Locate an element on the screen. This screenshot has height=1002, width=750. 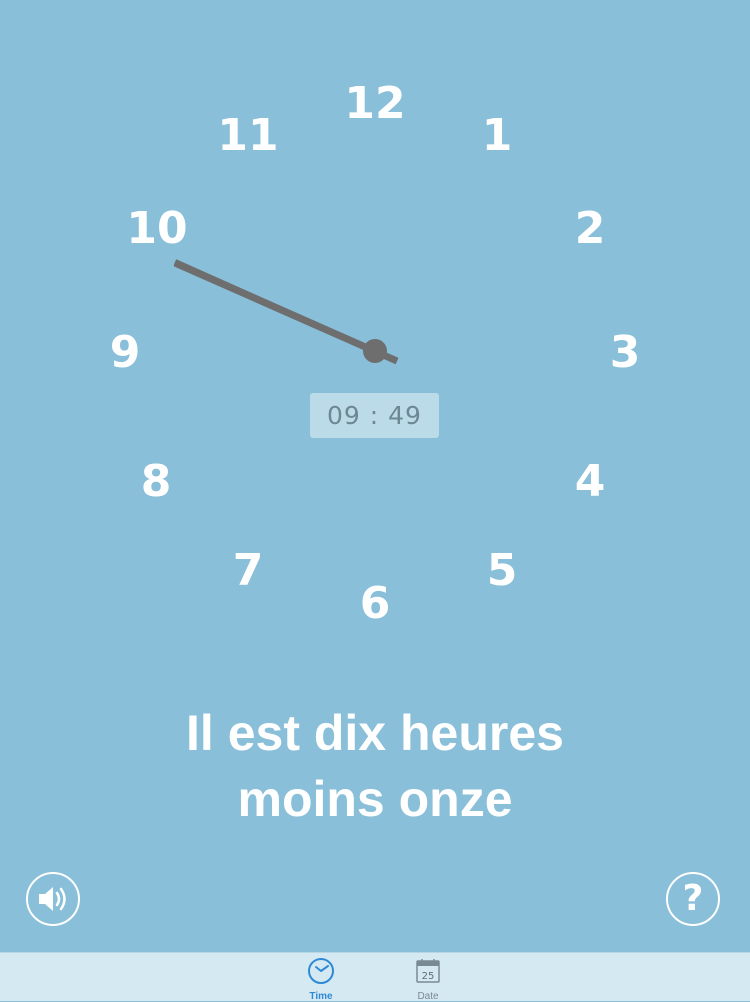
digital-time-display: 09 : 49 is located at coordinates (374, 415).